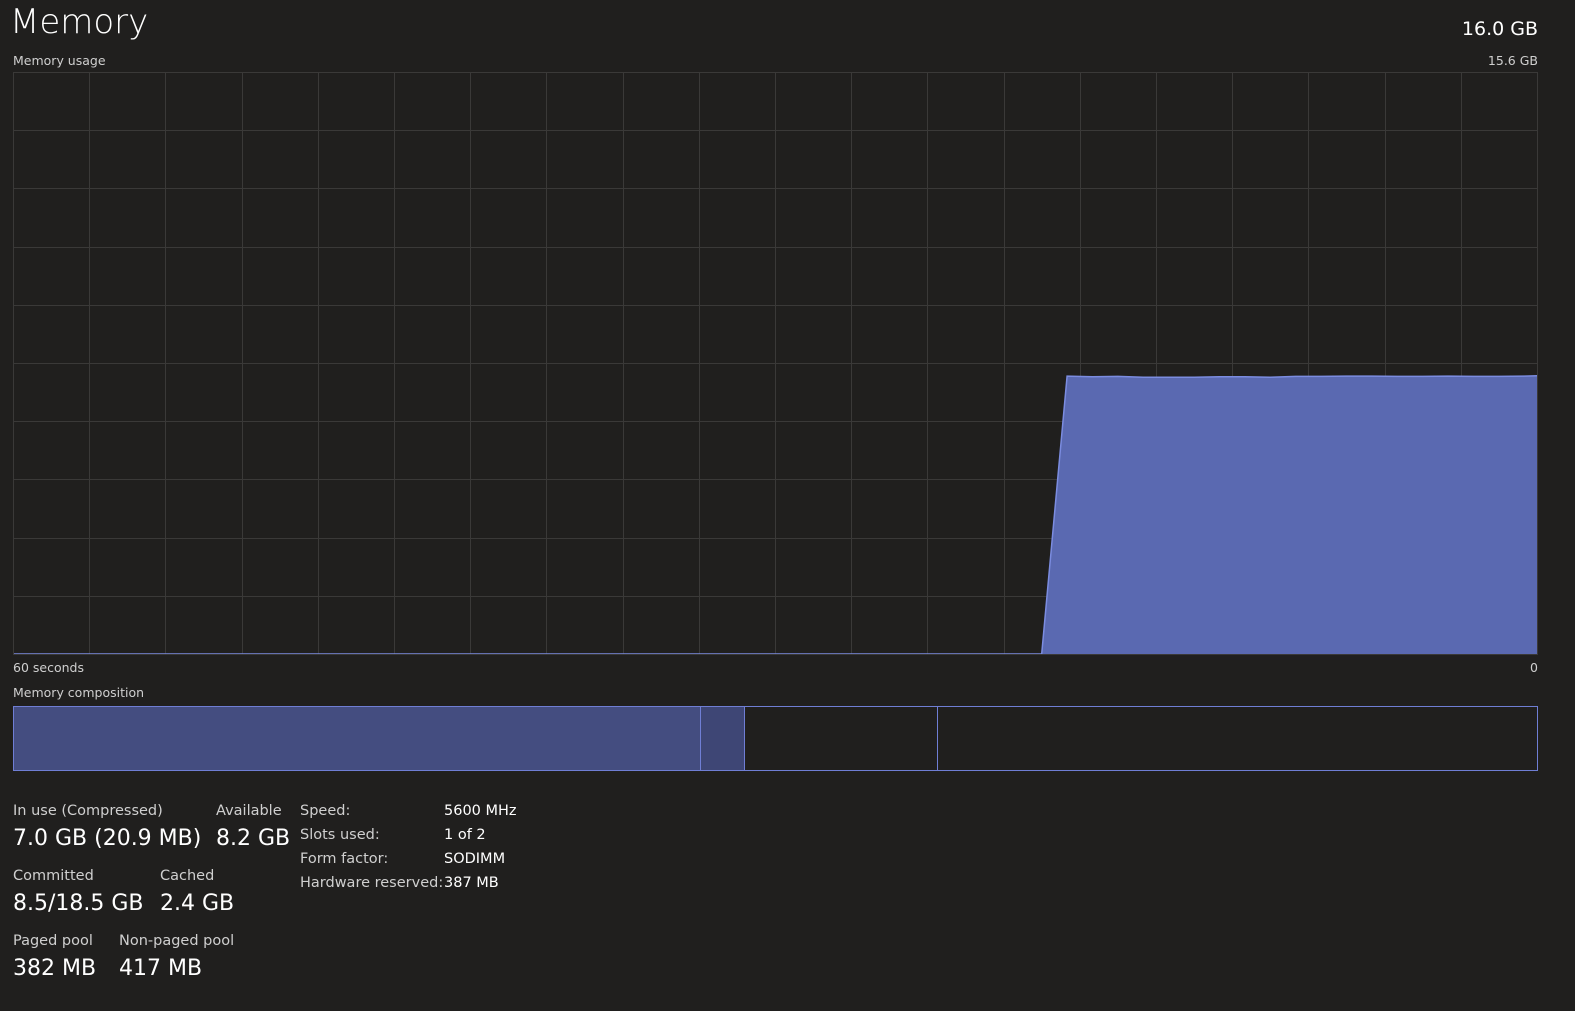  Describe the element at coordinates (372, 883) in the screenshot. I see `hardware-reserved-label: Hardware reserved:` at that location.